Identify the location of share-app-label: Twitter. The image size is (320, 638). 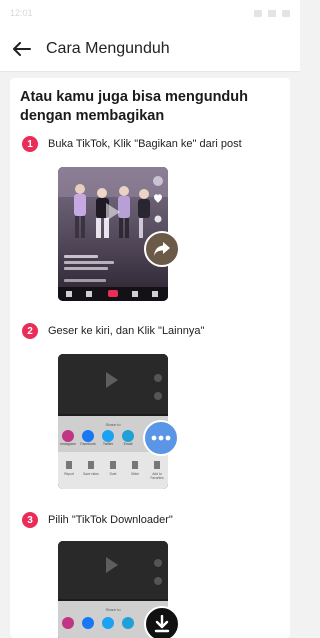
(108, 444).